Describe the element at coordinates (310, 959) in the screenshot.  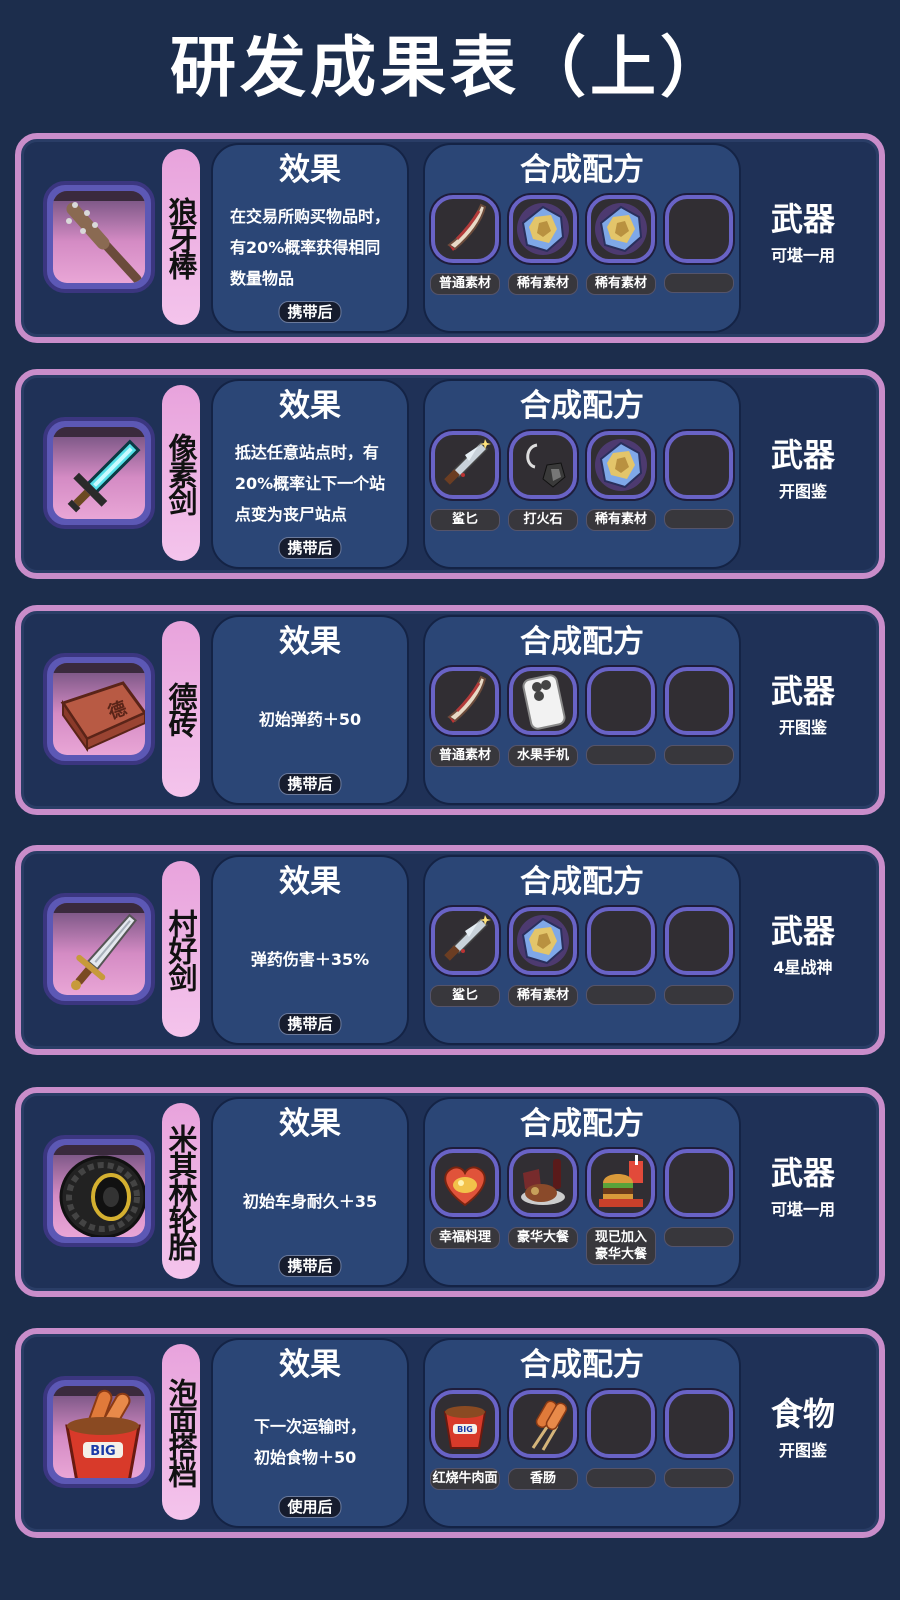
I see `effect-description: 弹药伤害＋35%` at that location.